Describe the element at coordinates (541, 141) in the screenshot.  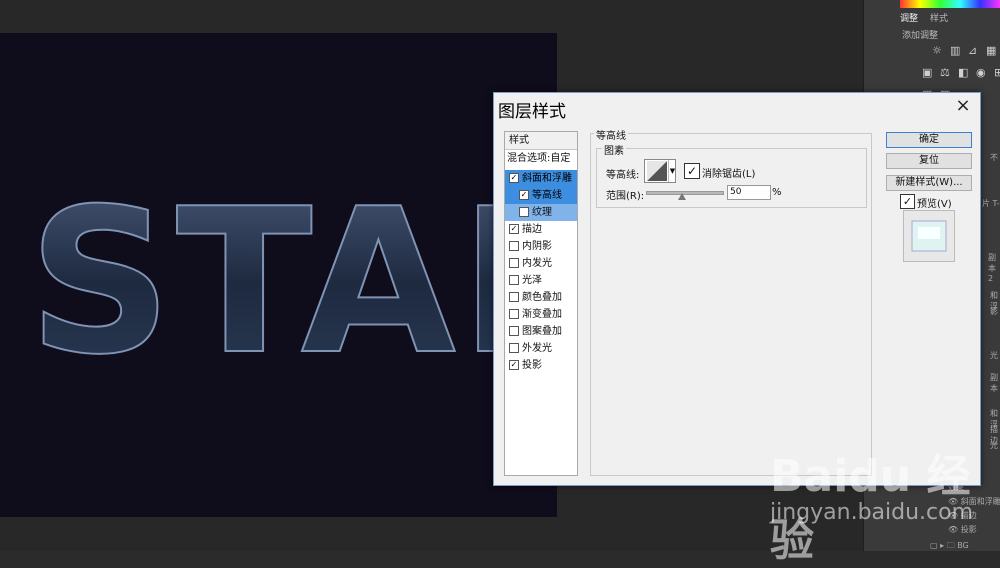
I see `styles-header: 样式` at that location.